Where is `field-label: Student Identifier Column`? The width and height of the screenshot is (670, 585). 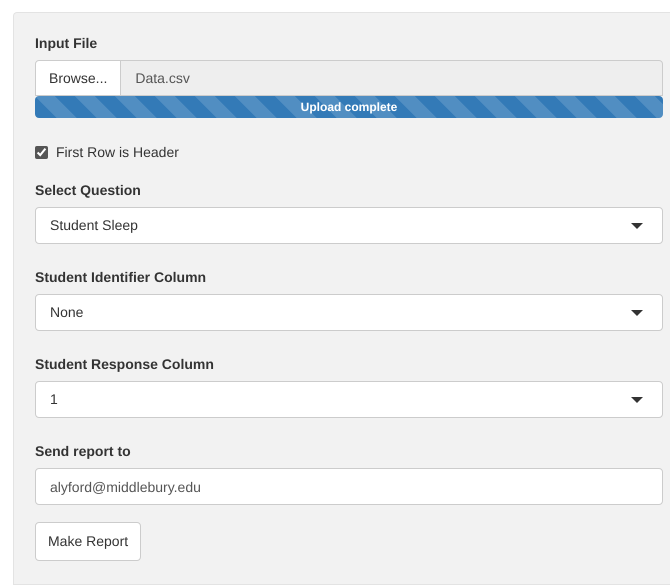
field-label: Student Identifier Column is located at coordinates (120, 277).